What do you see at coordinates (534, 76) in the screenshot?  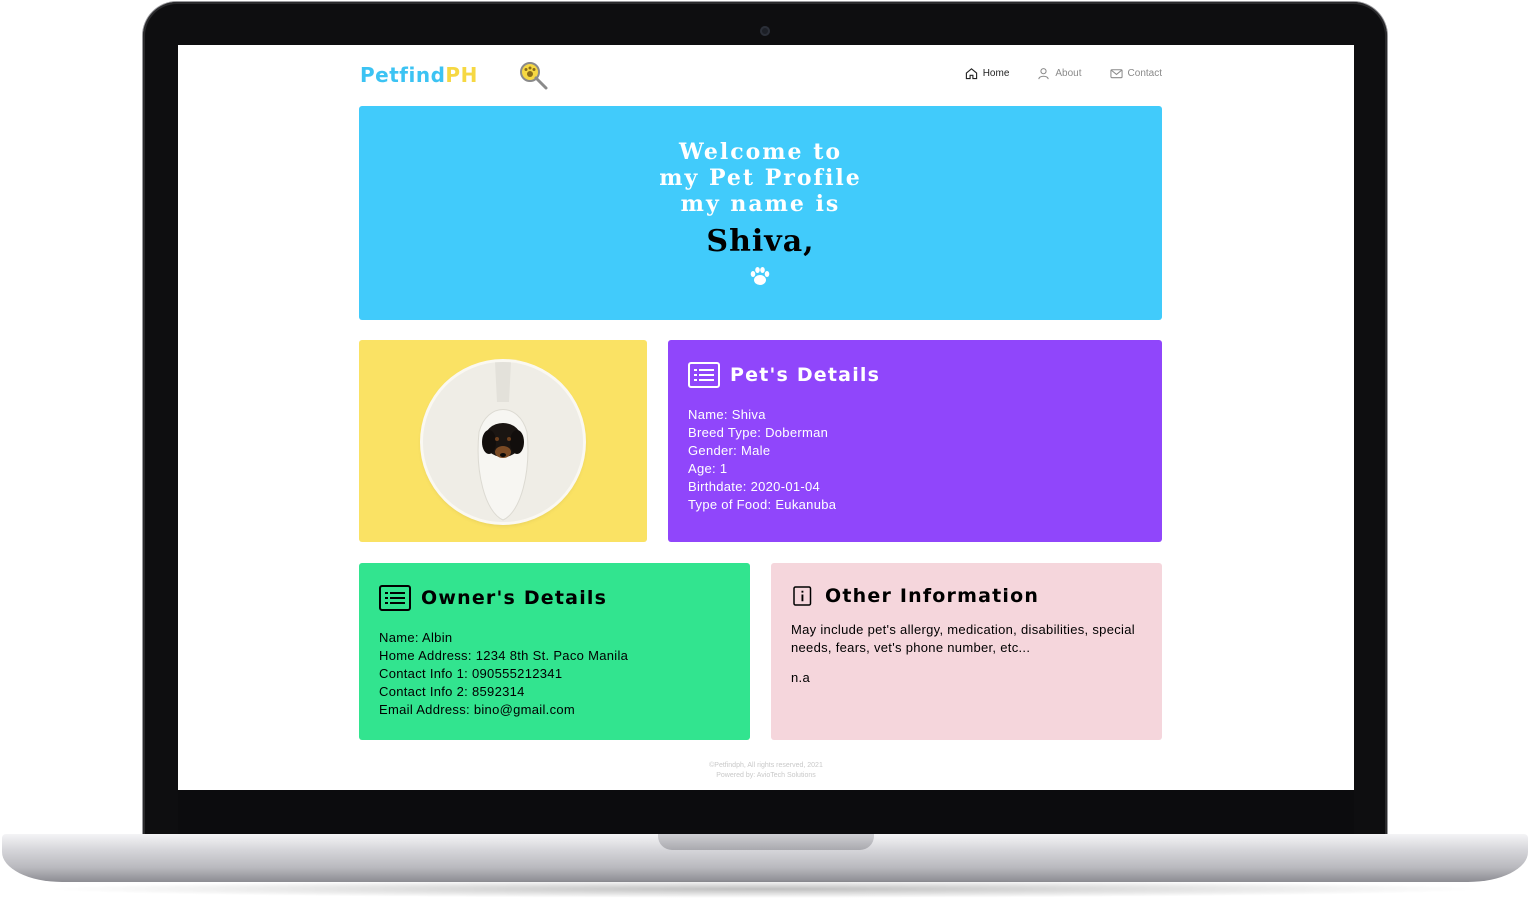 I see `magnifier-paw-icon` at bounding box center [534, 76].